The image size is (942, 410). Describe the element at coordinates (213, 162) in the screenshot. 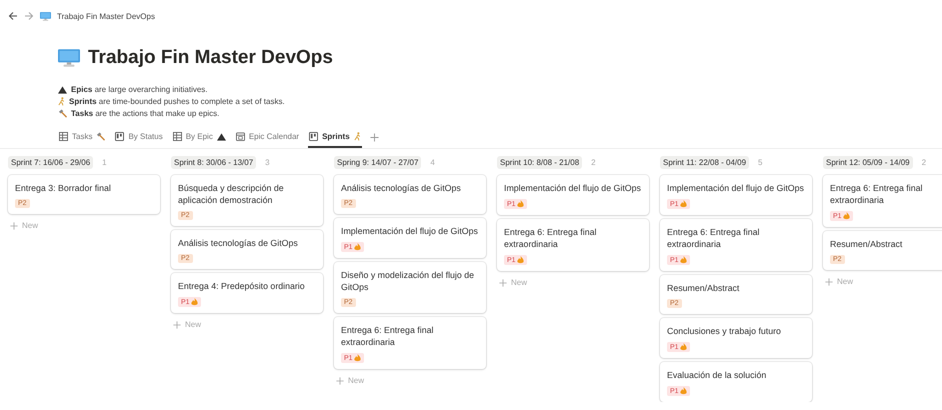

I see `column-title: Sprint 8: 30/06 - 13/07` at that location.